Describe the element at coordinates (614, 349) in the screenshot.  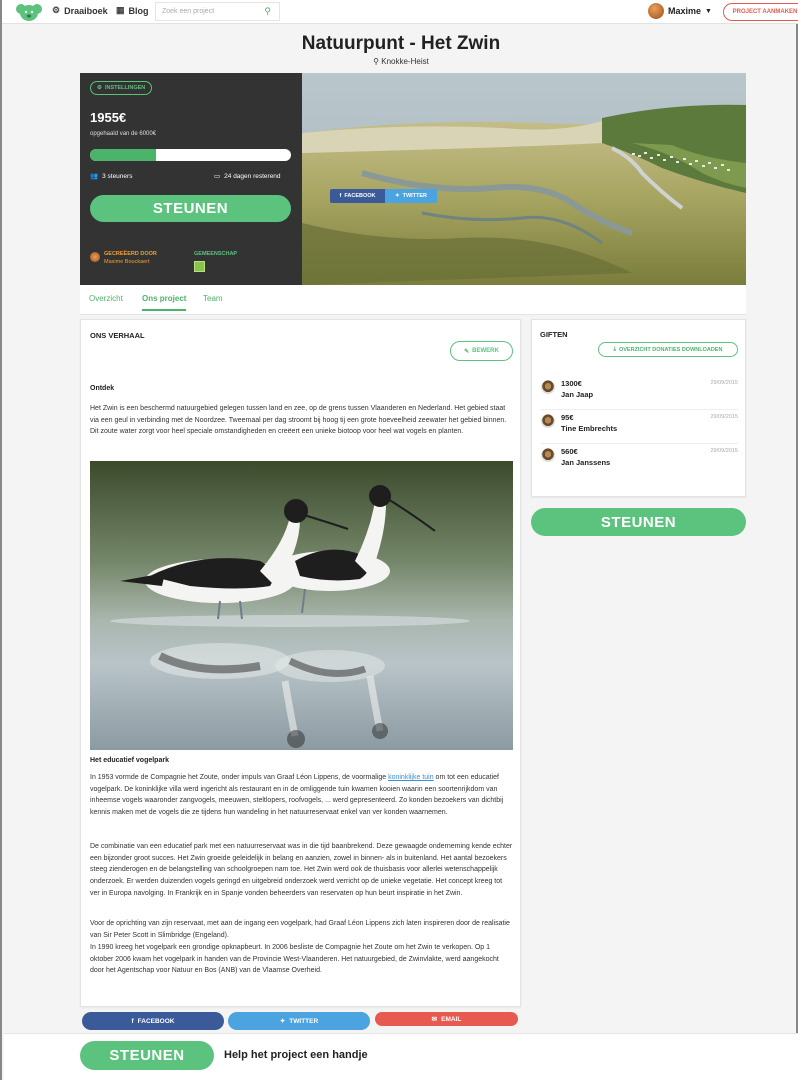
I see `download-icon: ⤓` at that location.